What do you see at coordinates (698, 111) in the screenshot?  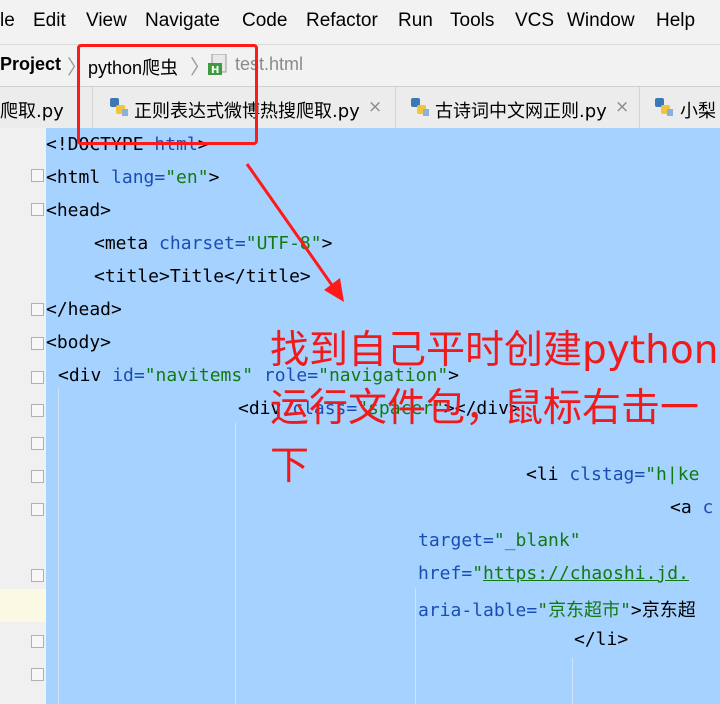 I see `tab-label: 小梨` at bounding box center [698, 111].